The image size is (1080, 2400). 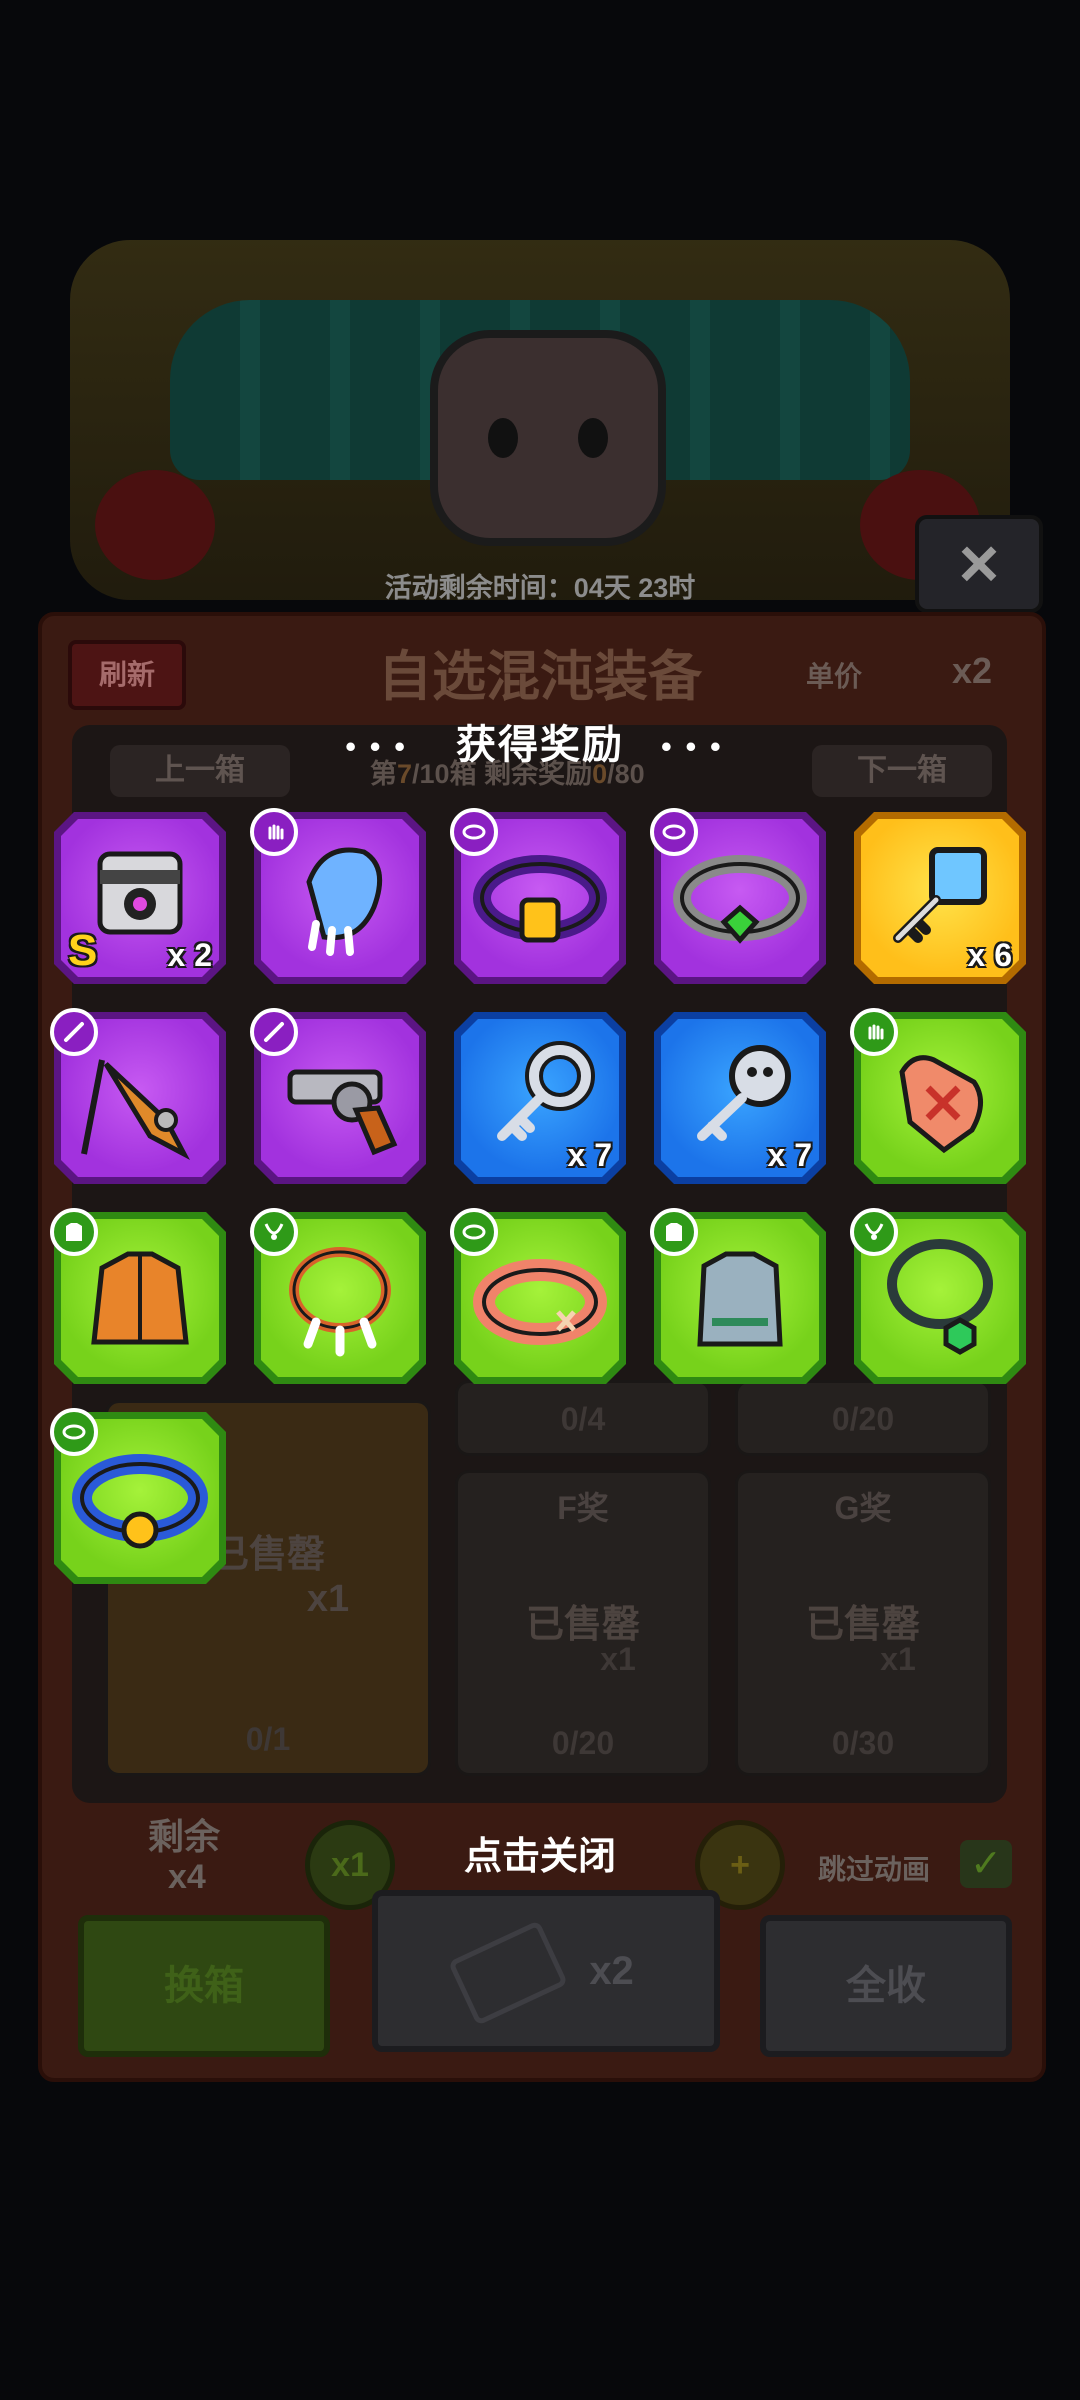 I want to click on reward-item-bandage-belt, so click(x=538, y=1296).